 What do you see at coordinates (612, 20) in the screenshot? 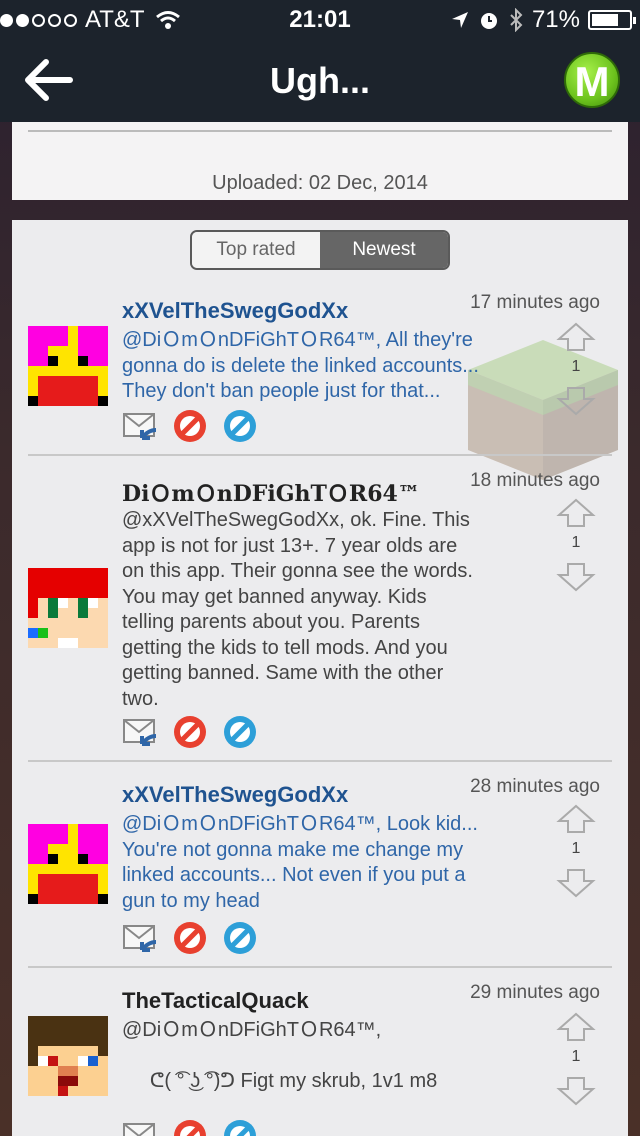
I see `battery-icon` at bounding box center [612, 20].